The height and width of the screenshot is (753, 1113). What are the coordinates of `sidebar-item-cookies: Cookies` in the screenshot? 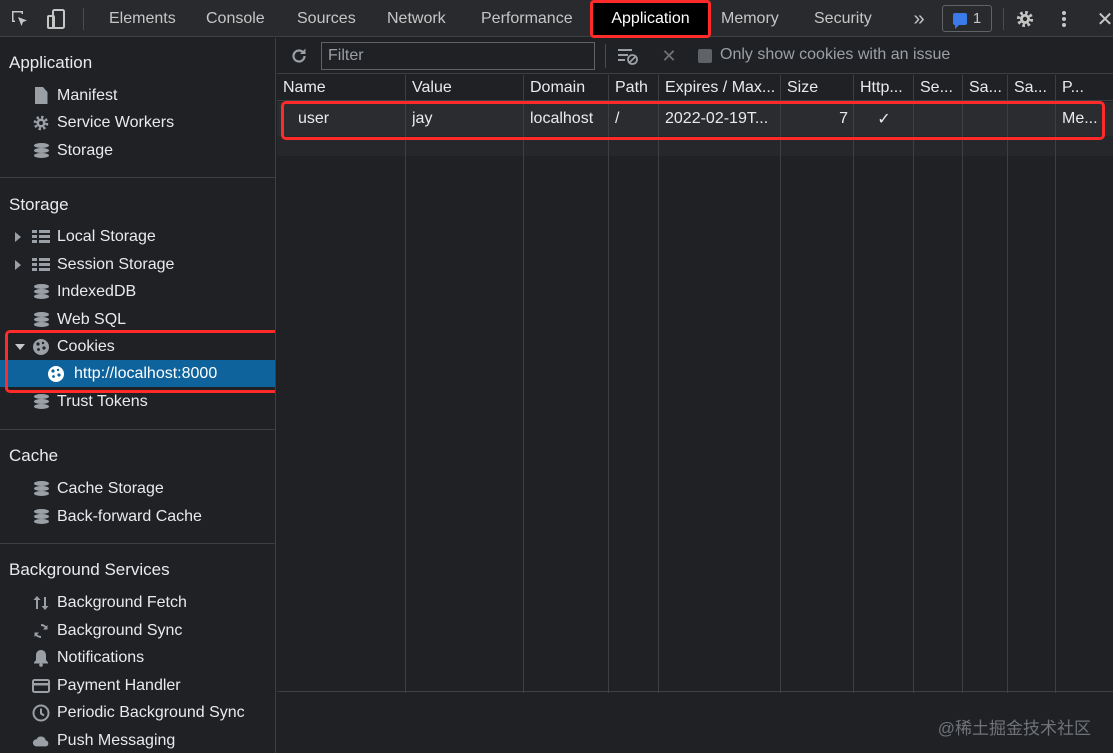 It's located at (137, 346).